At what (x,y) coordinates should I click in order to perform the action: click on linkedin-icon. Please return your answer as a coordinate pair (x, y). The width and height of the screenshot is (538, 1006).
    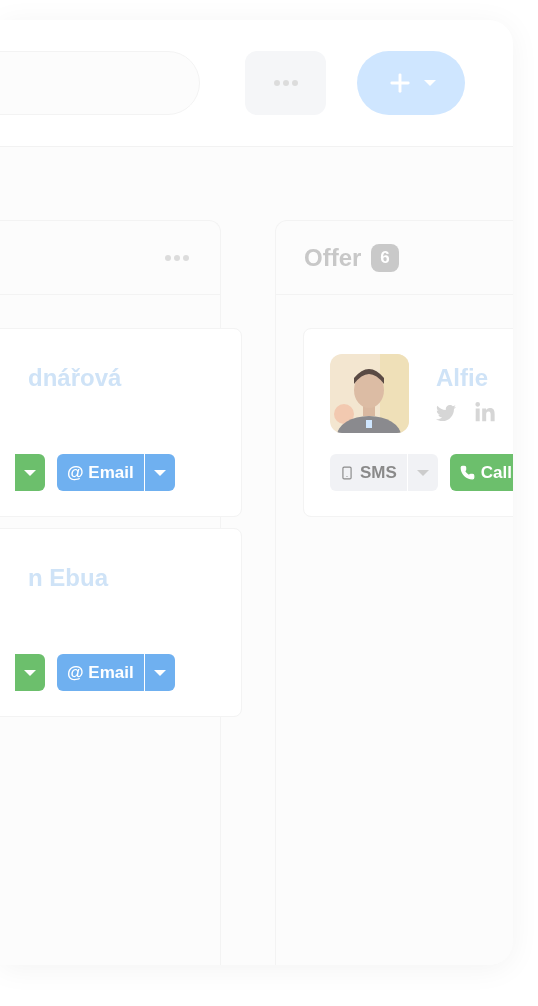
    Looking at the image, I should click on (485, 413).